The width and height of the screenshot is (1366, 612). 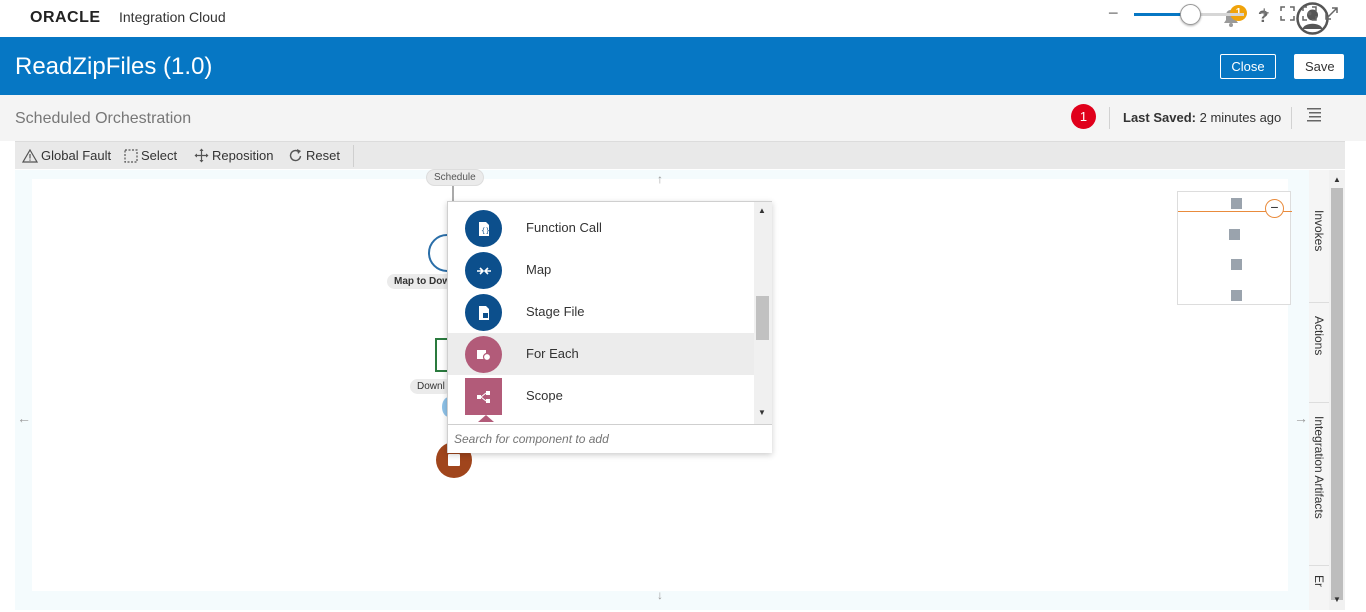 I want to click on palette-item-scope: Scope, so click(x=601, y=396).